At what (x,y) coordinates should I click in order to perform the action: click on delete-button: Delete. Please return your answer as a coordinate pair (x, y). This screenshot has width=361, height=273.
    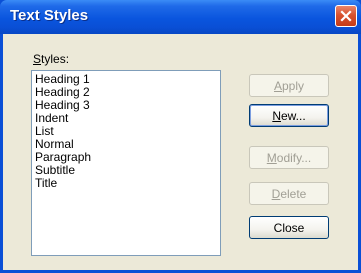
    Looking at the image, I should click on (289, 193).